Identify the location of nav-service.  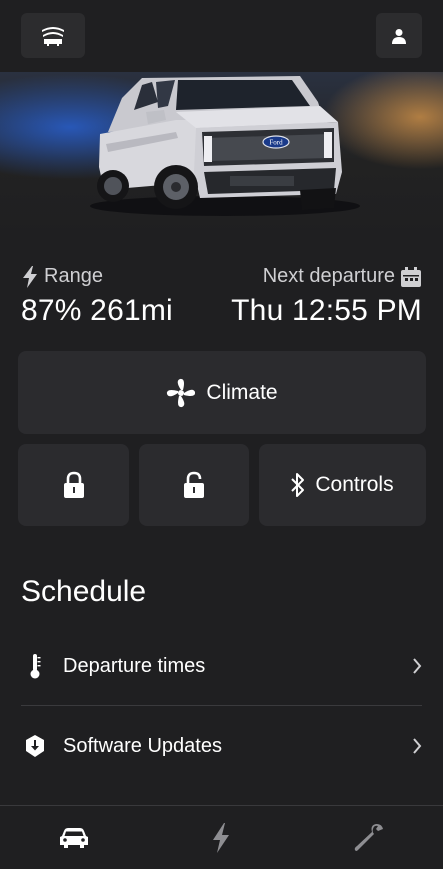
(369, 837).